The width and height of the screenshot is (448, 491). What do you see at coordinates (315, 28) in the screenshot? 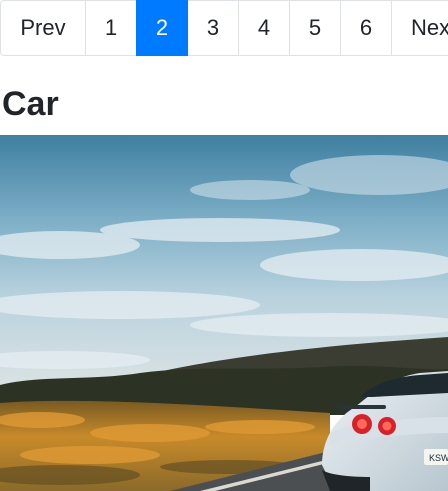
I see `pagination-page-5: 5` at bounding box center [315, 28].